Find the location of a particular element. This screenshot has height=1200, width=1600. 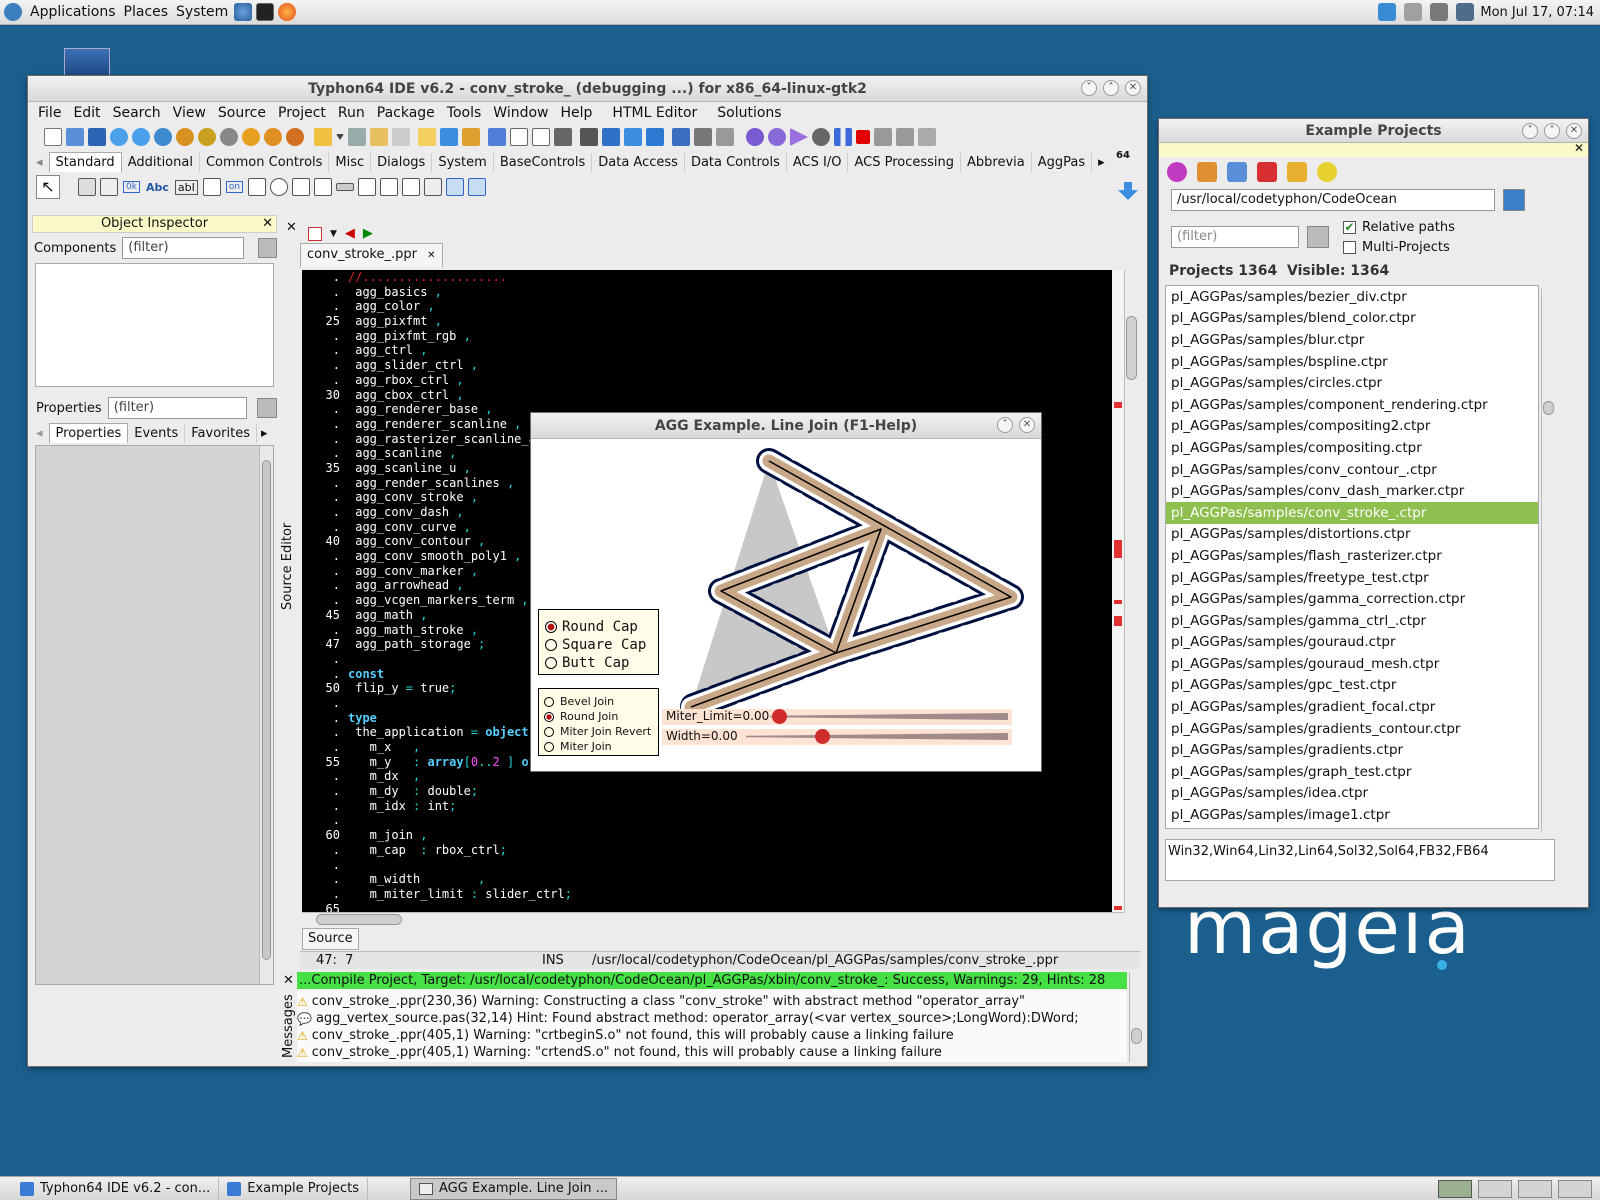

code-line: . m_cap : rbox_ctrl; is located at coordinates (707, 850).